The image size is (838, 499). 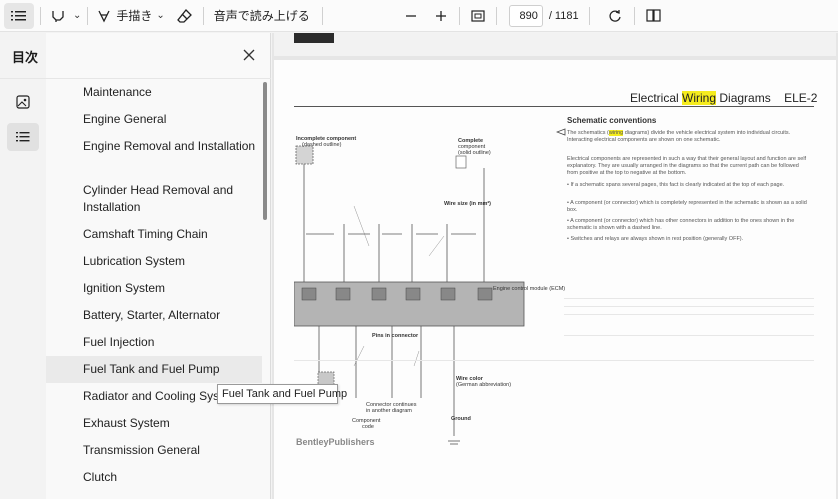 What do you see at coordinates (154, 342) in the screenshot?
I see `outline-item: Fuel Injection` at bounding box center [154, 342].